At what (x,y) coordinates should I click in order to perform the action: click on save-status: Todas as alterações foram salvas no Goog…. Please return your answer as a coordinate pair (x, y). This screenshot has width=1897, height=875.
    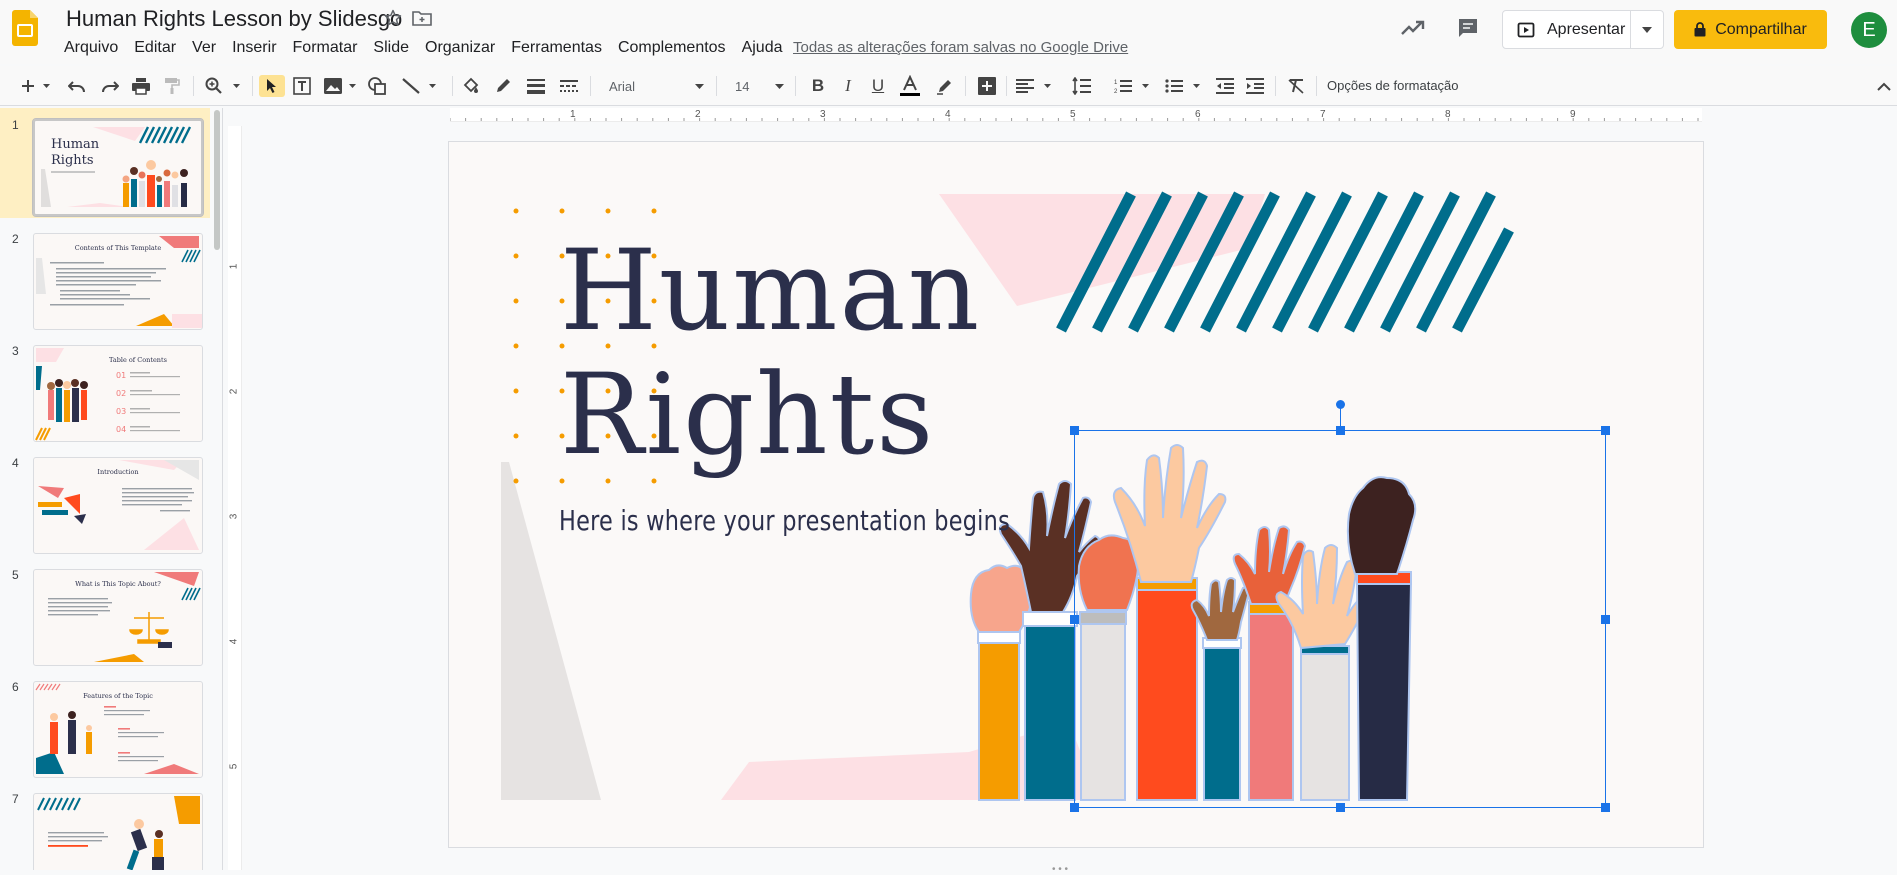
    Looking at the image, I should click on (960, 47).